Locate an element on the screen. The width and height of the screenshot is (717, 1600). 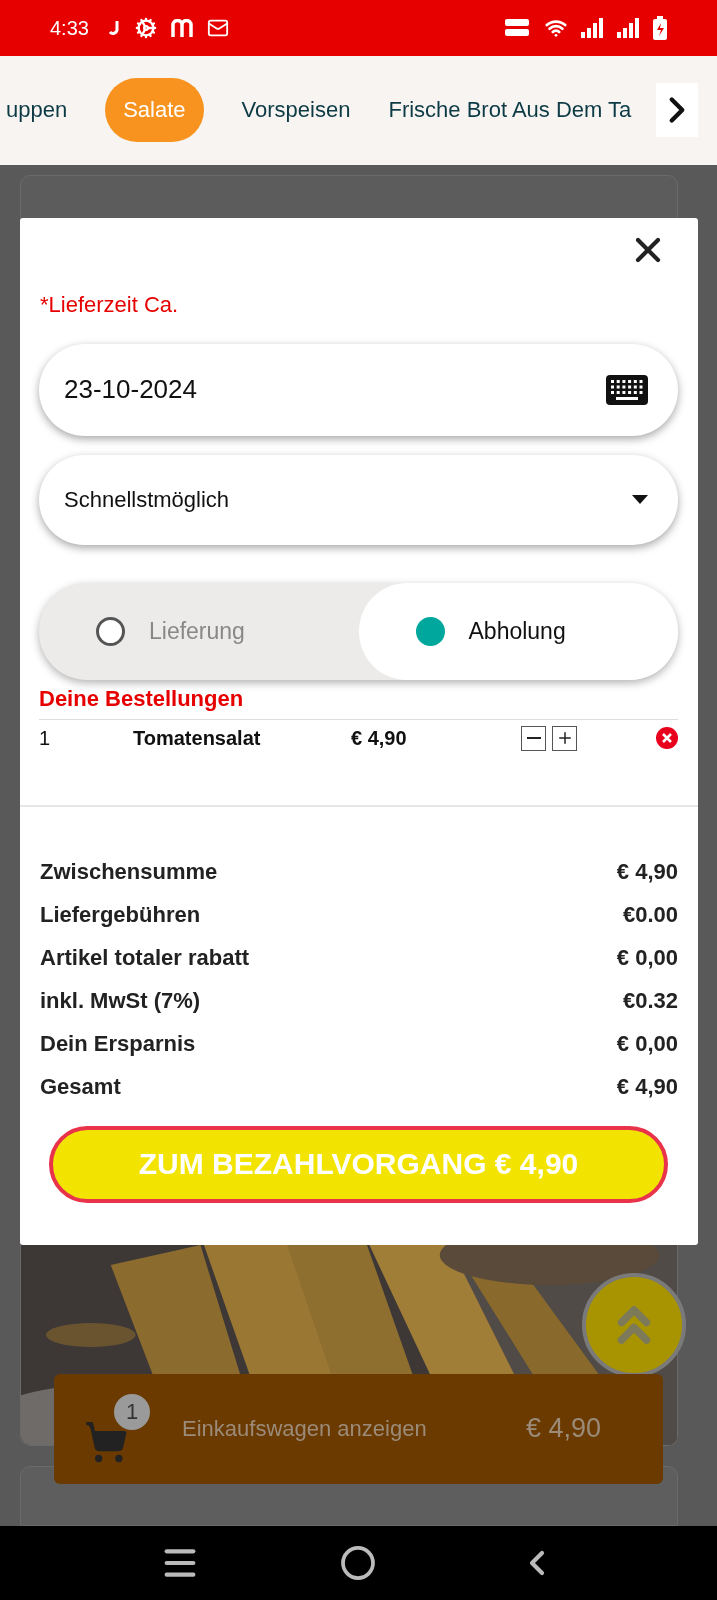
next-button is located at coordinates (677, 110).